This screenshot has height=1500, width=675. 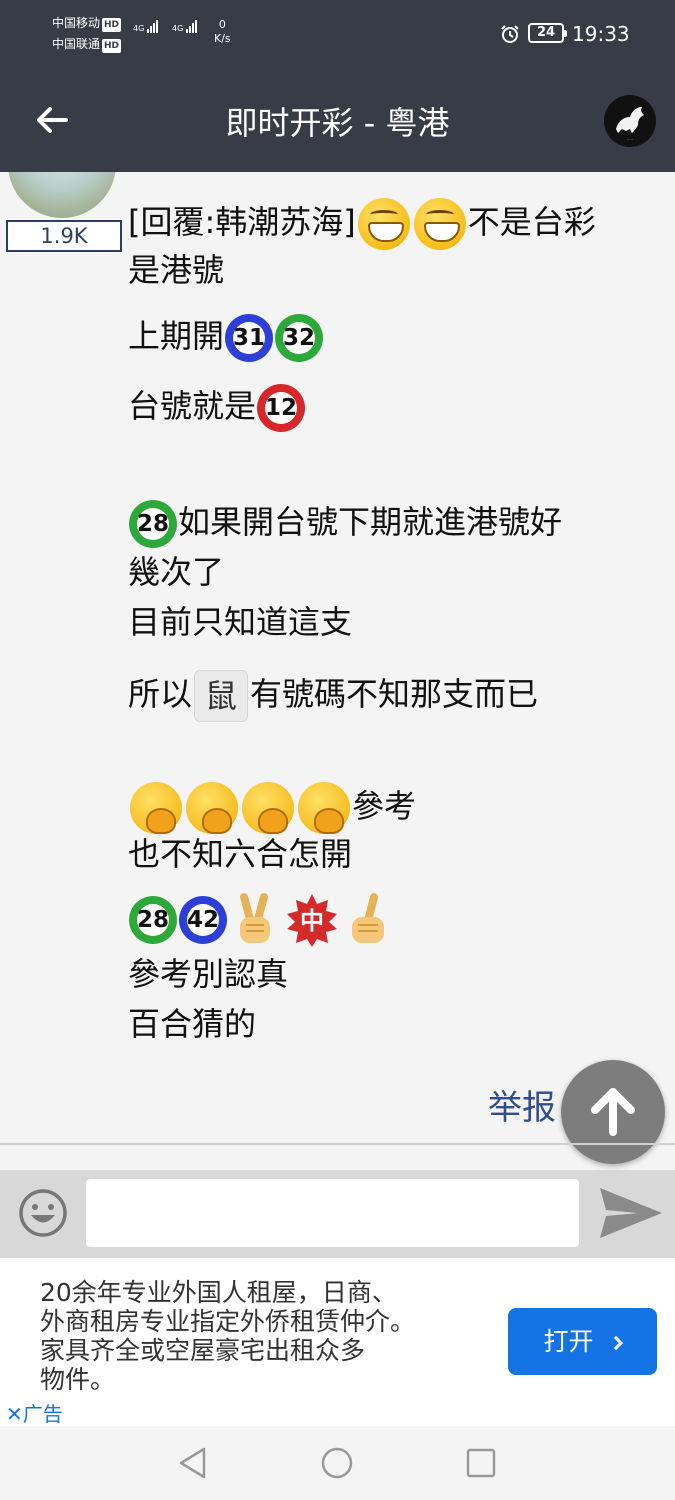 What do you see at coordinates (255, 918) in the screenshot?
I see `victory-hand-icon` at bounding box center [255, 918].